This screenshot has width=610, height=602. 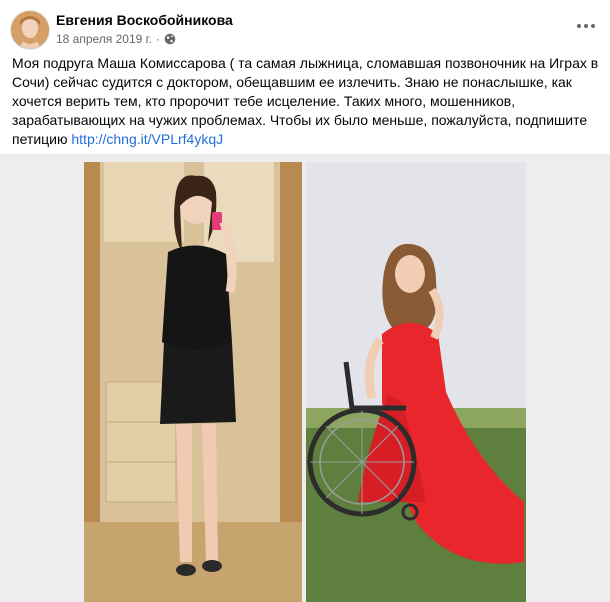 I want to click on avatar-image, so click(x=30, y=30).